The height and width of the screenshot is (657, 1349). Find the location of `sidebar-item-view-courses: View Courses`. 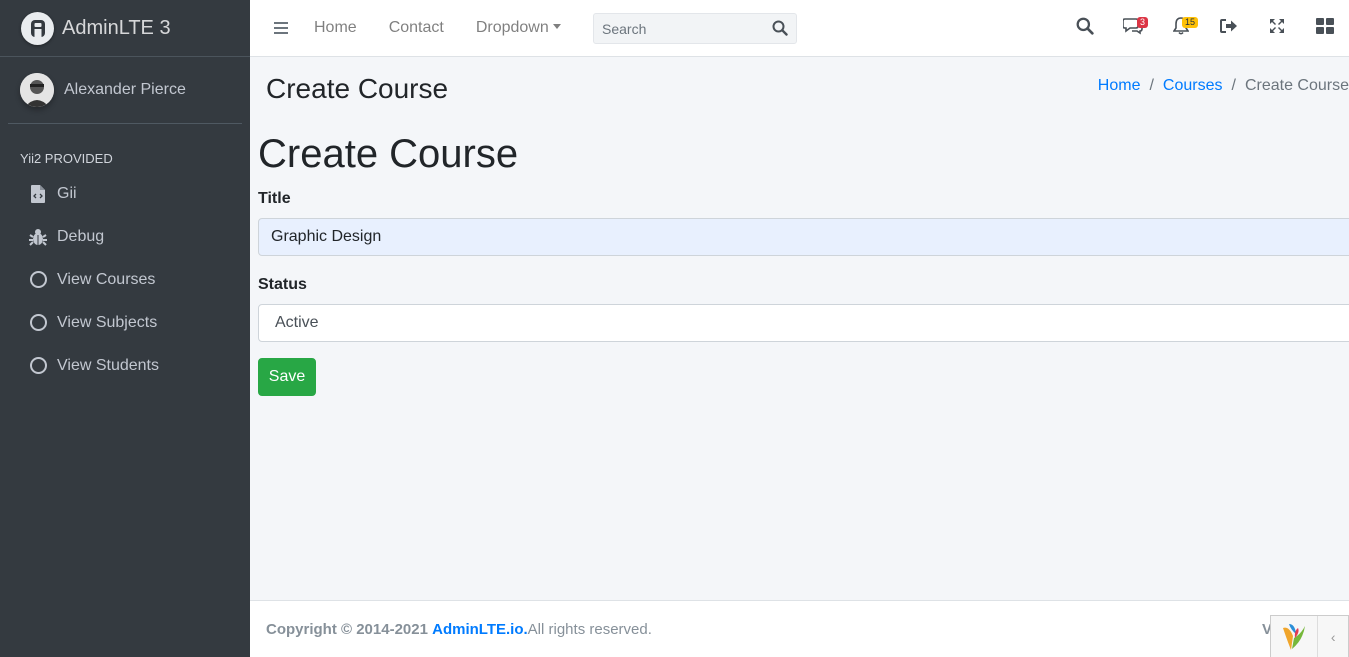

sidebar-item-view-courses: View Courses is located at coordinates (125, 279).